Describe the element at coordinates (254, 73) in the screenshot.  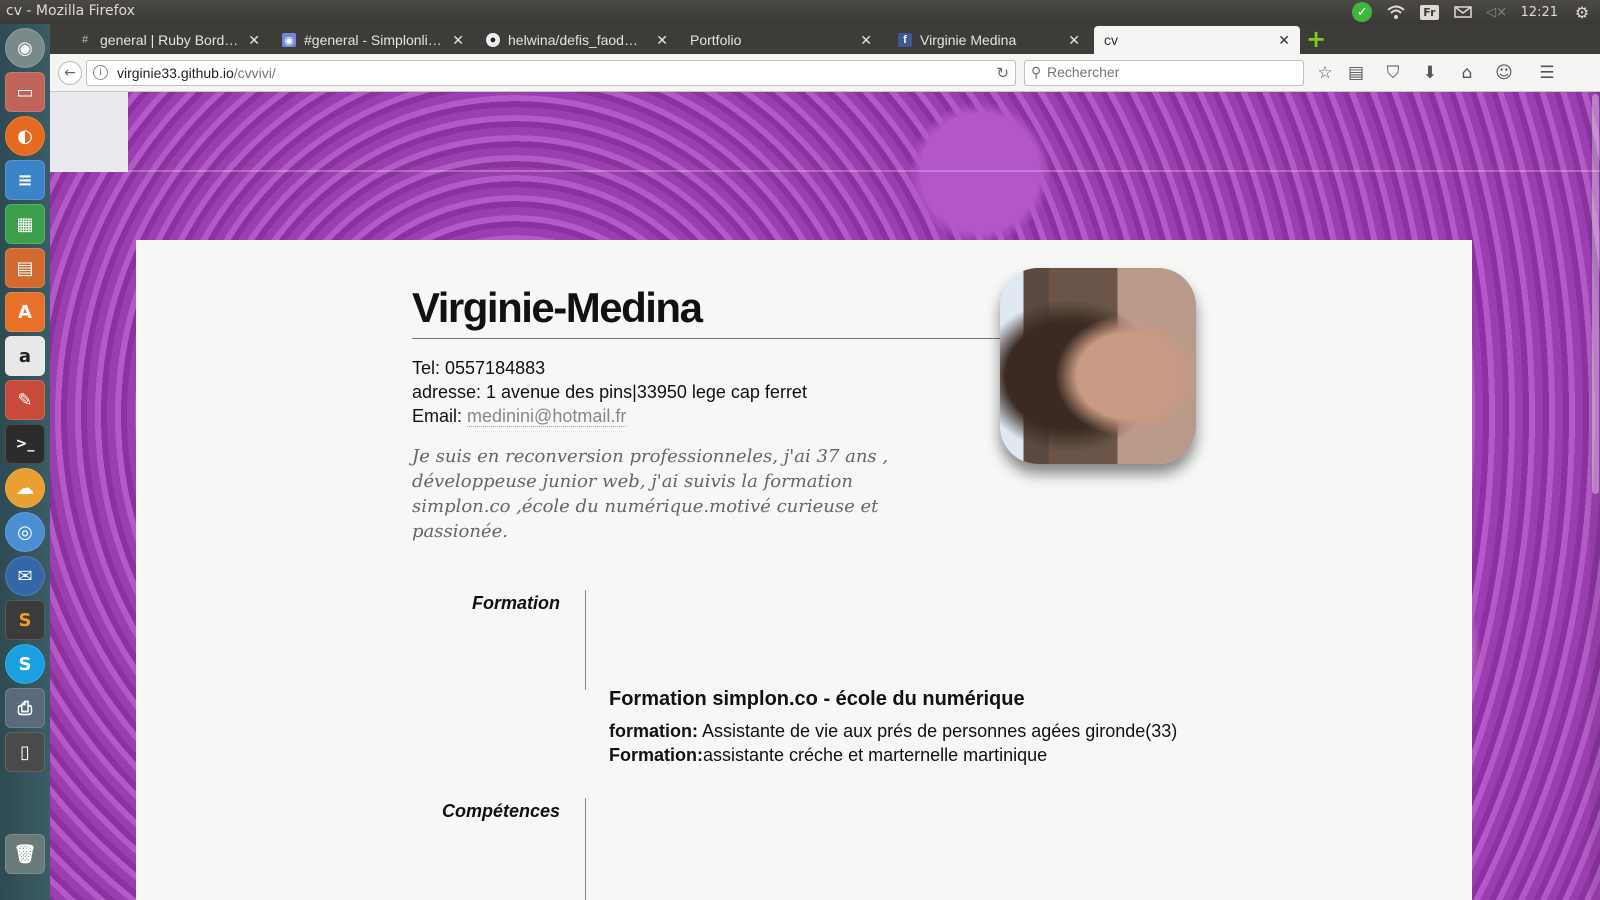
I see `url-path: /cvvivi/` at that location.